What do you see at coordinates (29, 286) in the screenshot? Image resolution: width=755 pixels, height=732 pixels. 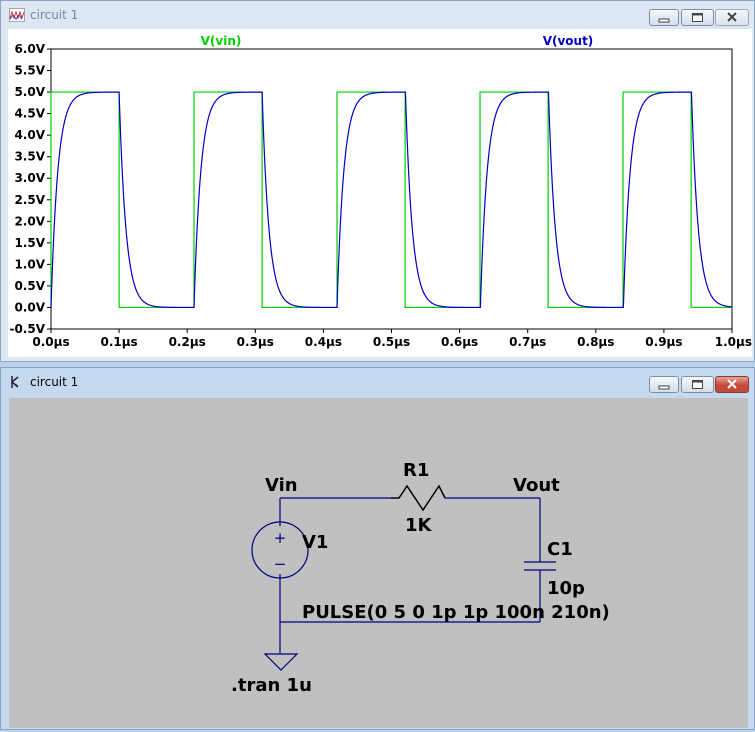 I see `y-tick-label: 0.5V` at bounding box center [29, 286].